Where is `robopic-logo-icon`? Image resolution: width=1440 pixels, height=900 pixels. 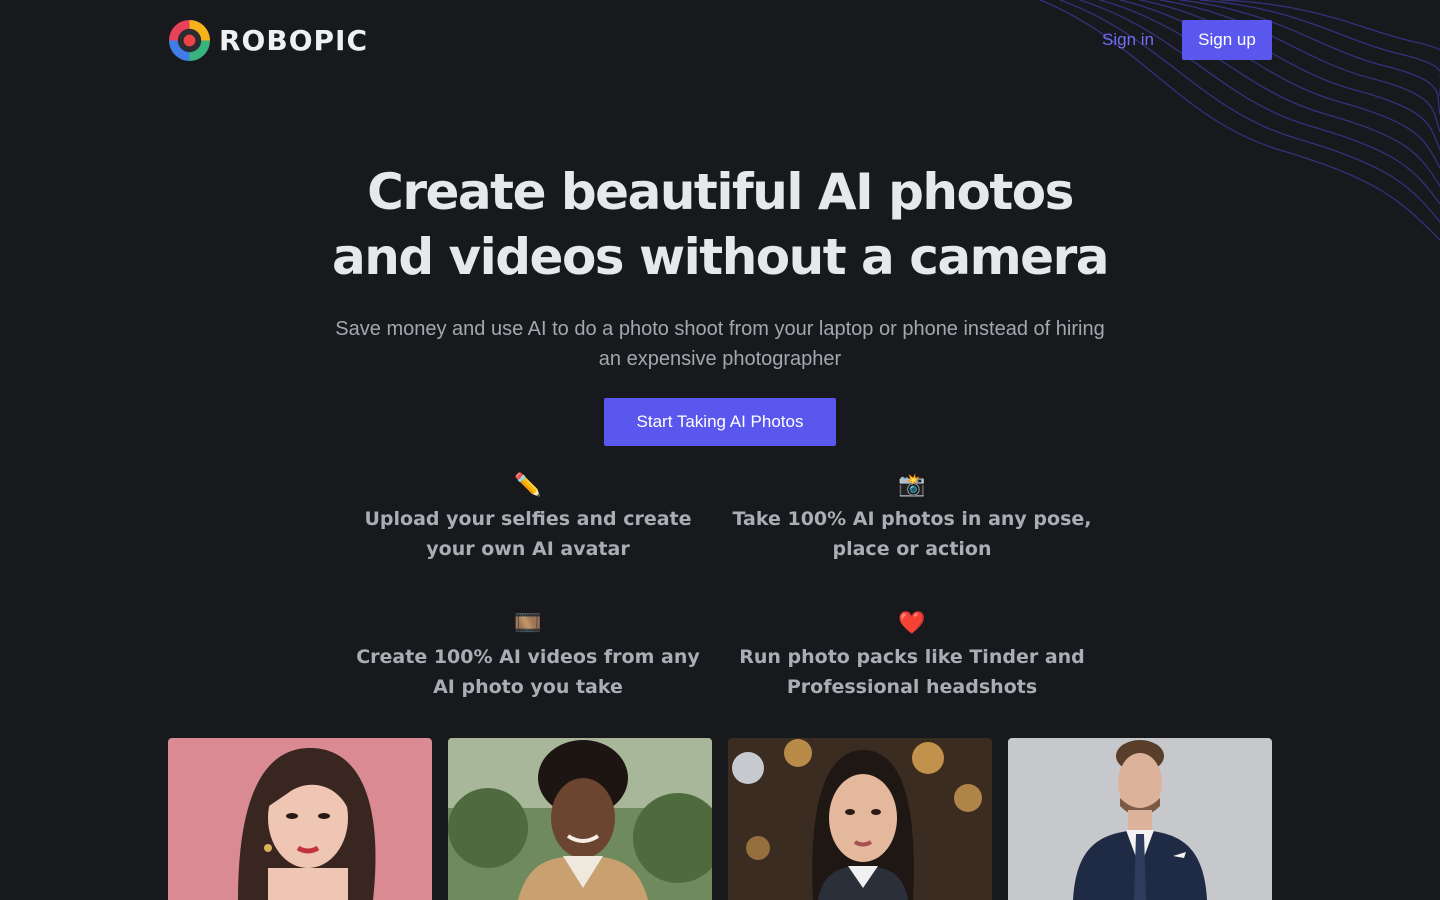
robopic-logo-icon is located at coordinates (189, 40).